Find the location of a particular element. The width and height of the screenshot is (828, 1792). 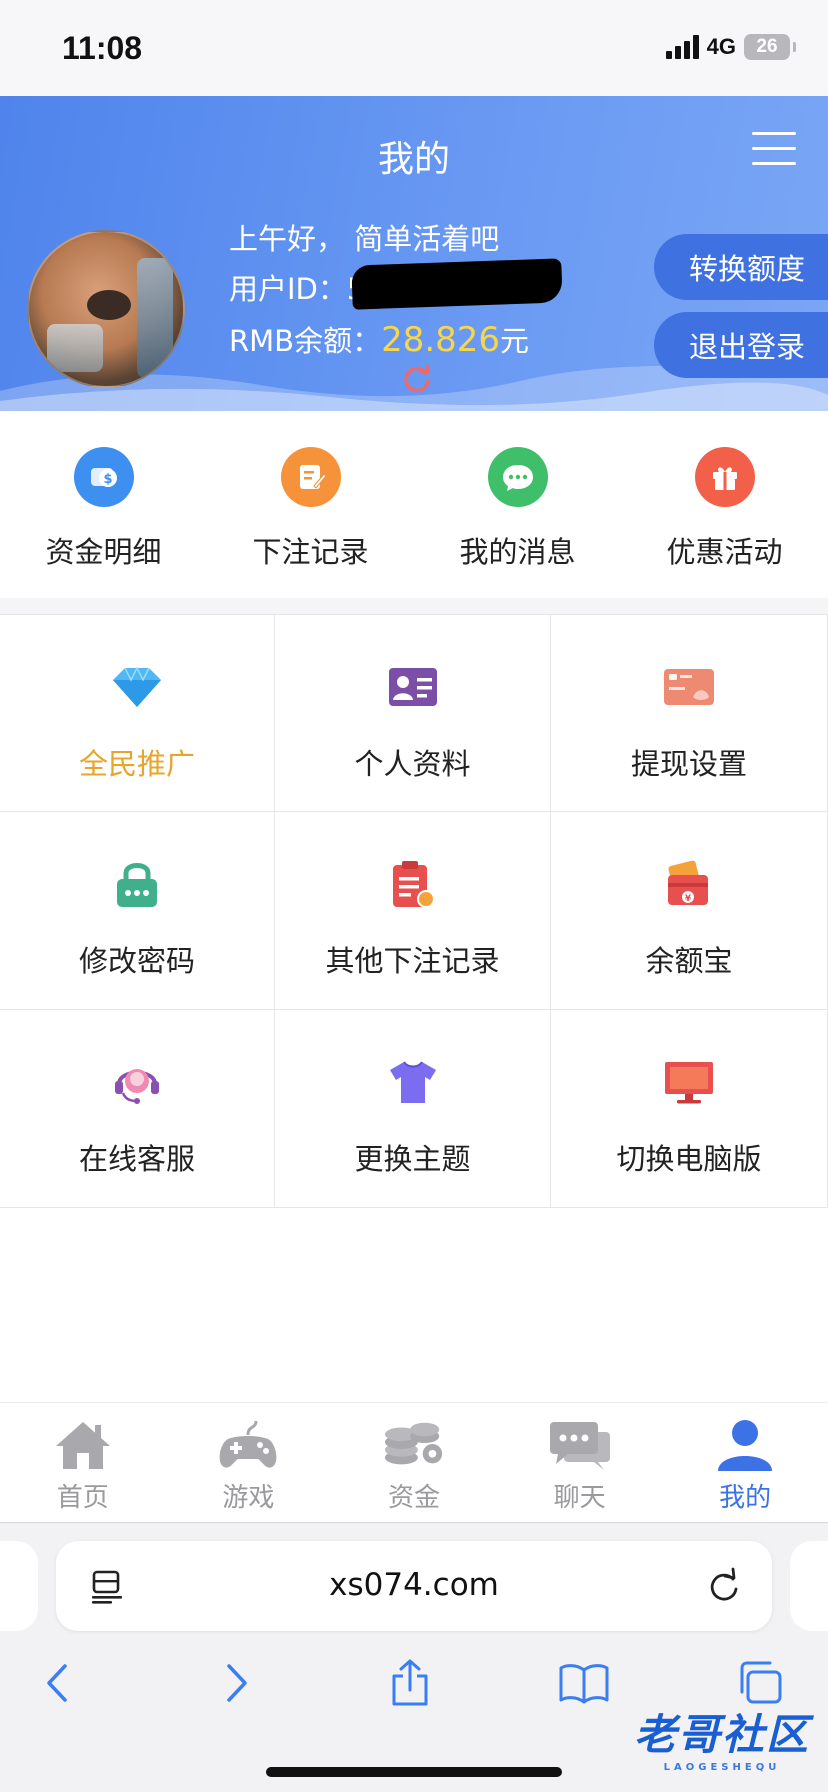

grid-item-withdraw-settings: 提现设置 is located at coordinates (689, 713).